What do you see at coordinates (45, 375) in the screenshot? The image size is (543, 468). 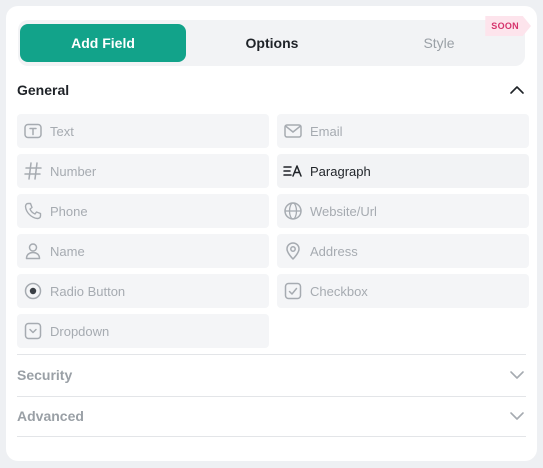 I see `section-security-title: Security` at bounding box center [45, 375].